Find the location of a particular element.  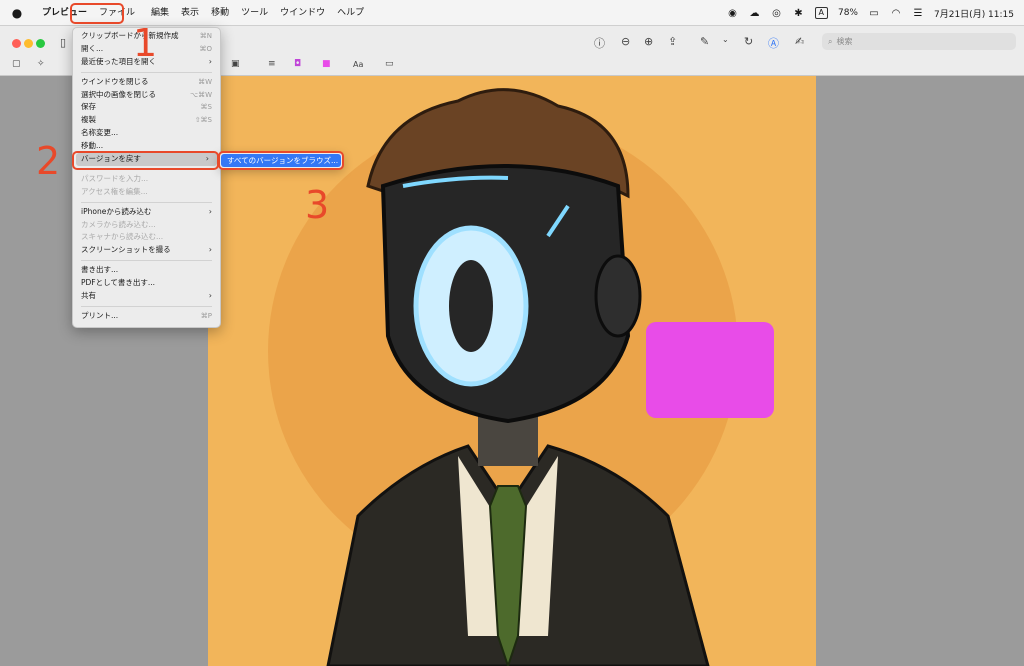

apple-icon: ● is located at coordinates (17, 13).